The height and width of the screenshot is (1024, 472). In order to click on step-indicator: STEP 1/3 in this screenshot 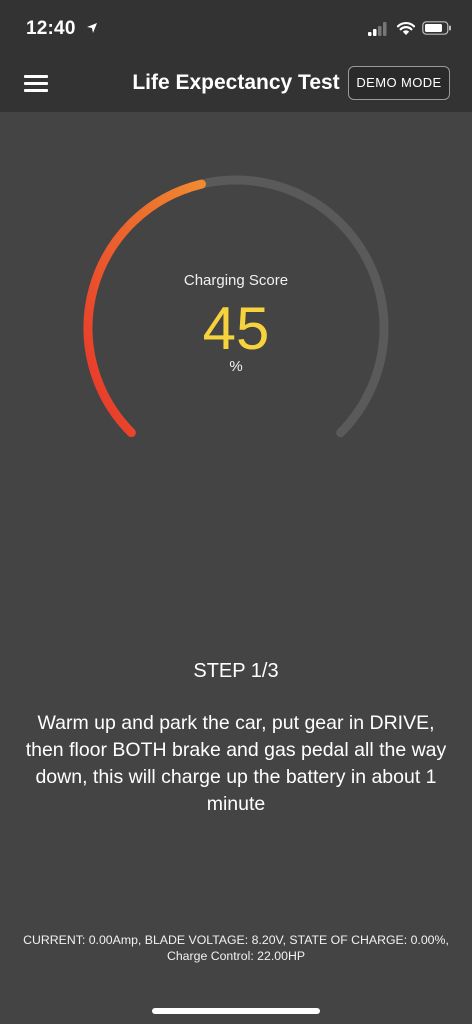, I will do `click(236, 671)`.